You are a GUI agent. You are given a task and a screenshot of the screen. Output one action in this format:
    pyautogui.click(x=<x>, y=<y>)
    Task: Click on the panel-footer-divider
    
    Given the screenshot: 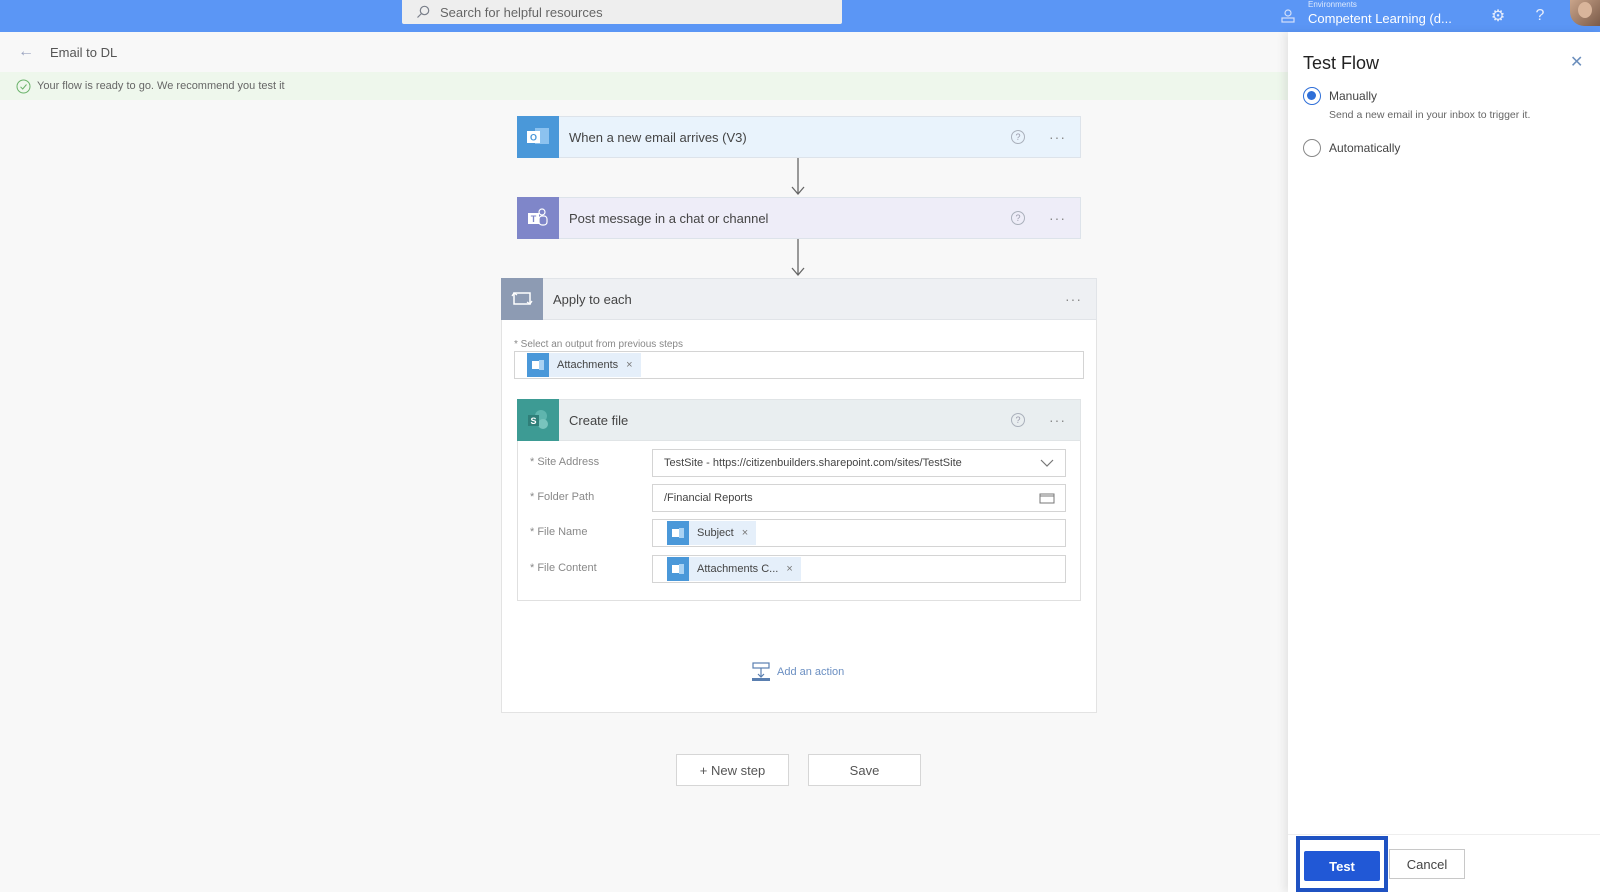 What is the action you would take?
    pyautogui.click(x=1444, y=834)
    